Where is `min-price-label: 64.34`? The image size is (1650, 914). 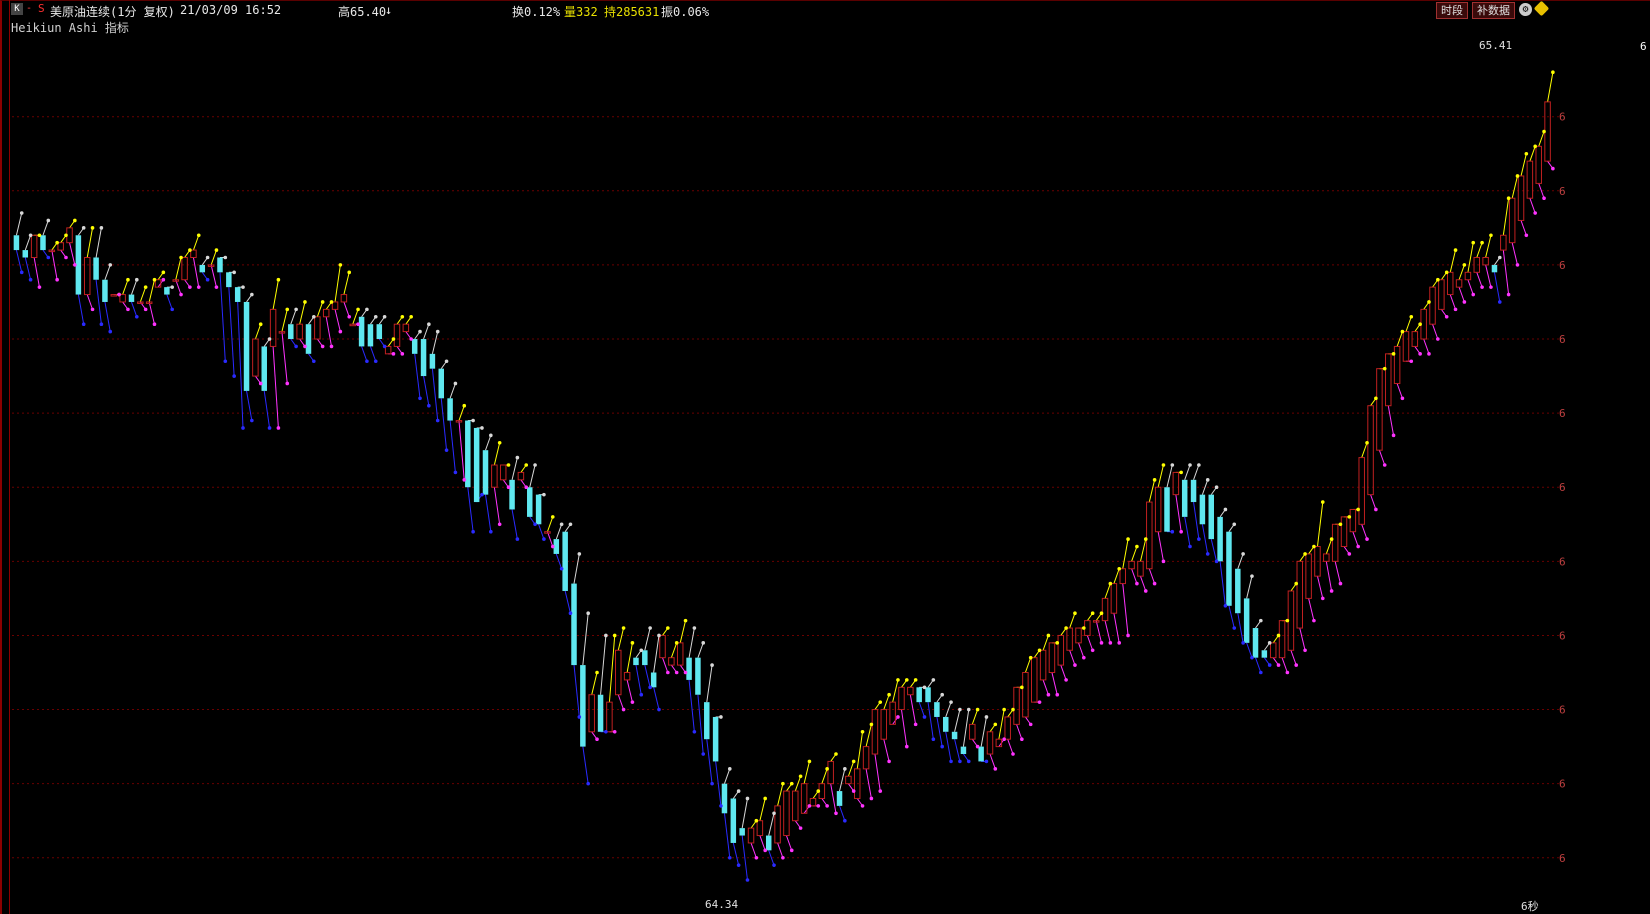 min-price-label: 64.34 is located at coordinates (722, 904).